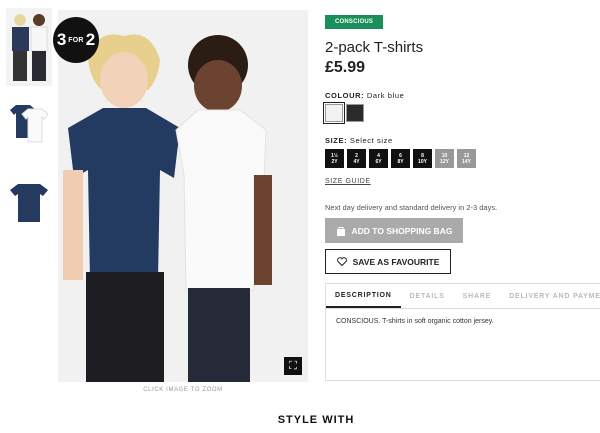  Describe the element at coordinates (340, 231) in the screenshot. I see `shopping-bag-icon` at that location.